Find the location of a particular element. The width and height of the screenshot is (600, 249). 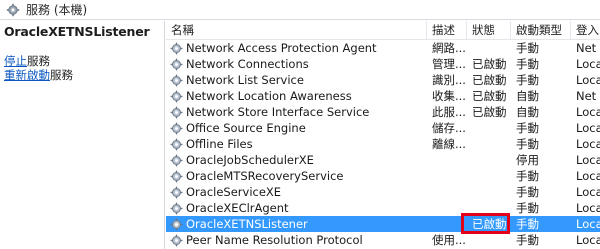

list-header: 名稱 描述 狀態 啟動類型 登入 is located at coordinates (383, 30).